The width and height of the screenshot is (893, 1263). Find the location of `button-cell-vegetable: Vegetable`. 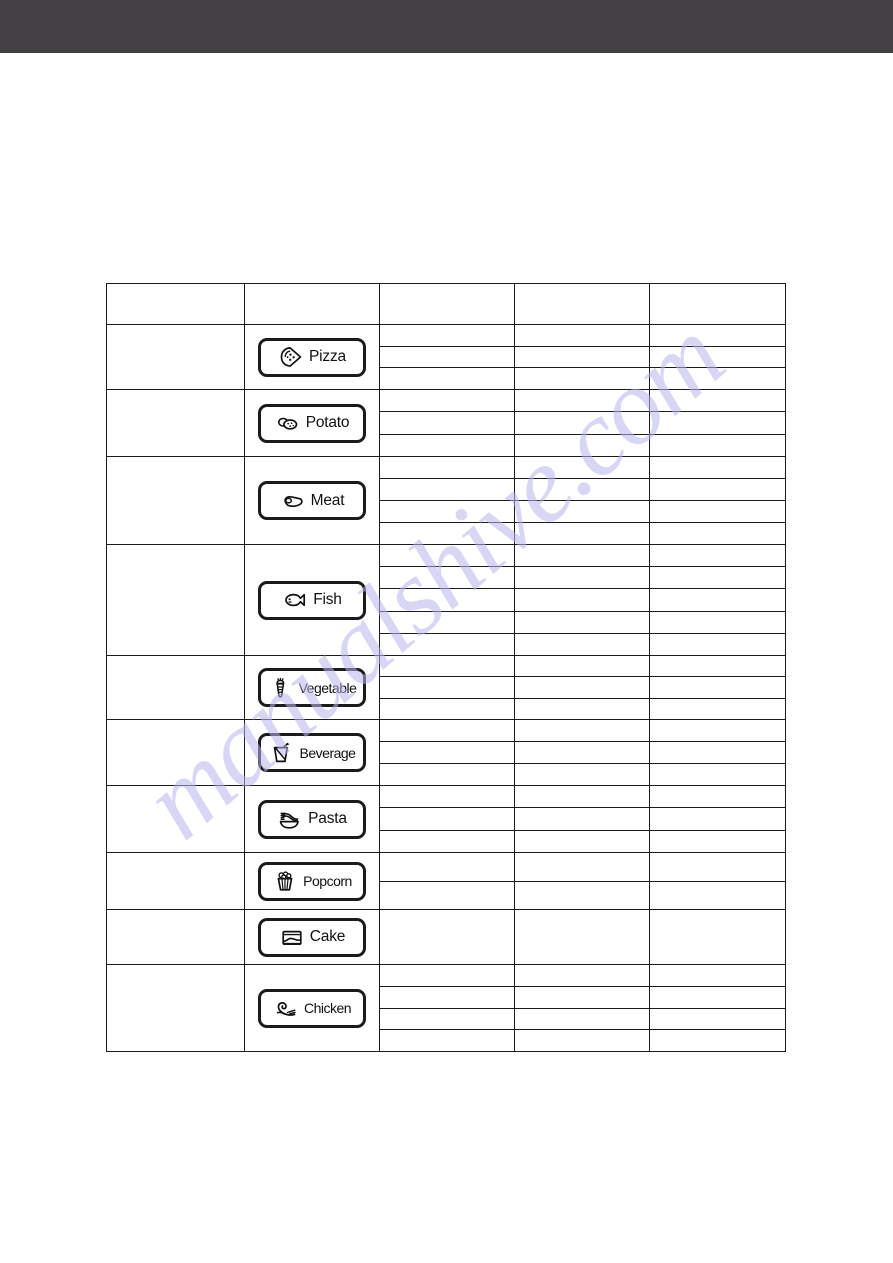

button-cell-vegetable: Vegetable is located at coordinates (312, 687).